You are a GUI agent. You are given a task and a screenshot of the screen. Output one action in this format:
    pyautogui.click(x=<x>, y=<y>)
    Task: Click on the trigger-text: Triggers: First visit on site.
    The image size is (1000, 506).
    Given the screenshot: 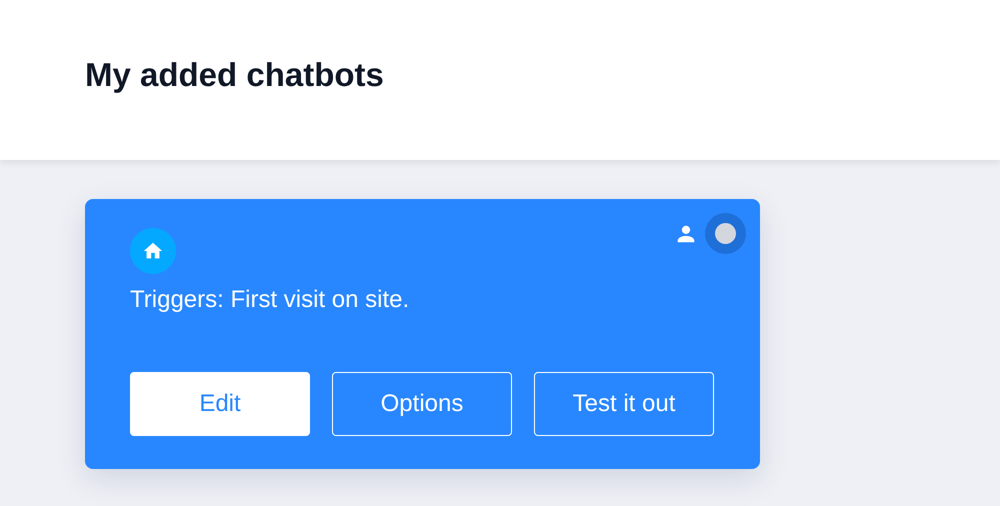 What is the action you would take?
    pyautogui.click(x=270, y=300)
    